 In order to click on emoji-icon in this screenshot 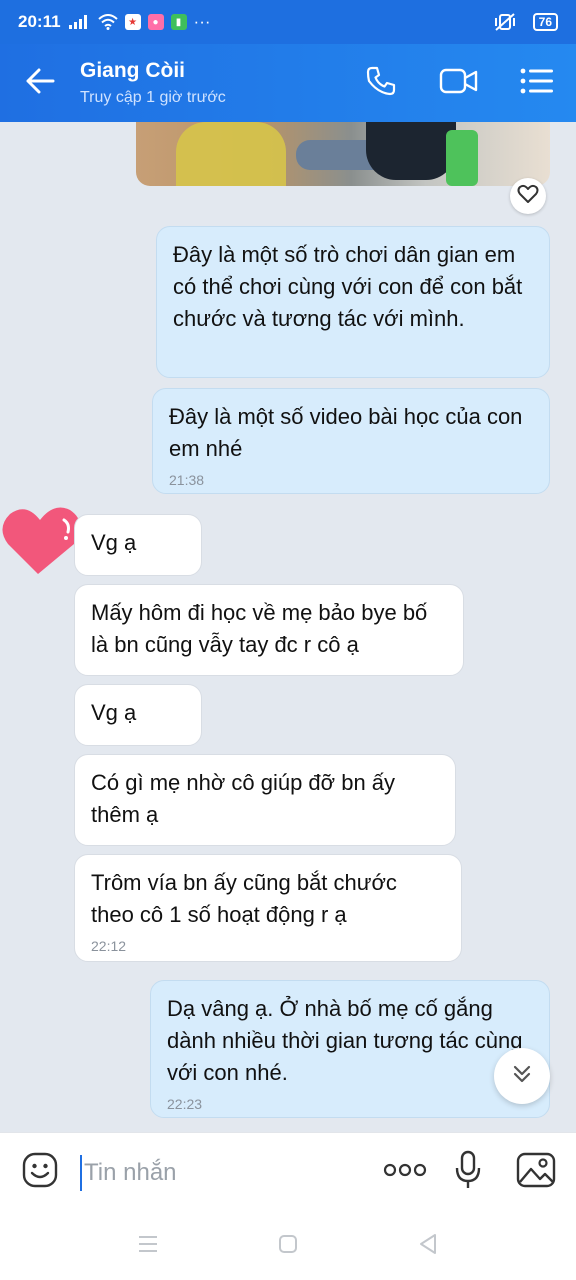, I will do `click(40, 1172)`.